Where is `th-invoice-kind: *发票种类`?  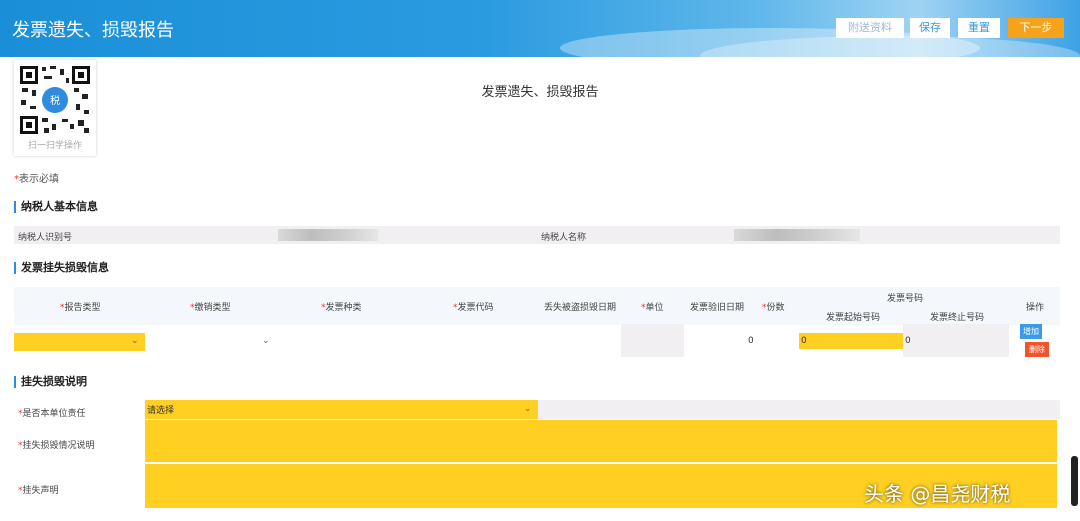
th-invoice-kind: *发票种类 is located at coordinates (341, 308).